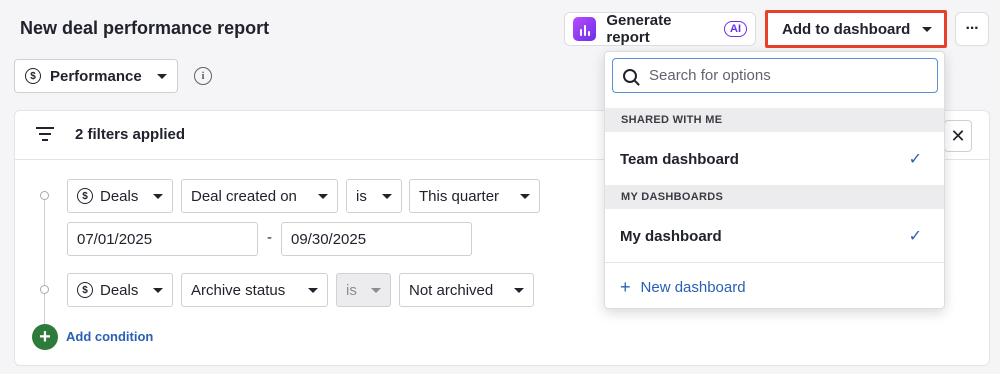 The height and width of the screenshot is (374, 1000). Describe the element at coordinates (244, 196) in the screenshot. I see `condition-1-field: Deal created on` at that location.